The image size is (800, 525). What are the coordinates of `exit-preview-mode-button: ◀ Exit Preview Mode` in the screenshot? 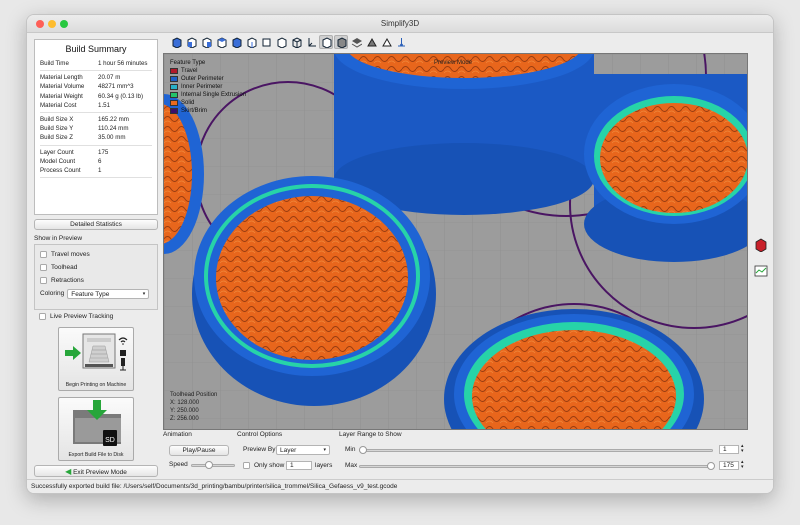 It's located at (96, 471).